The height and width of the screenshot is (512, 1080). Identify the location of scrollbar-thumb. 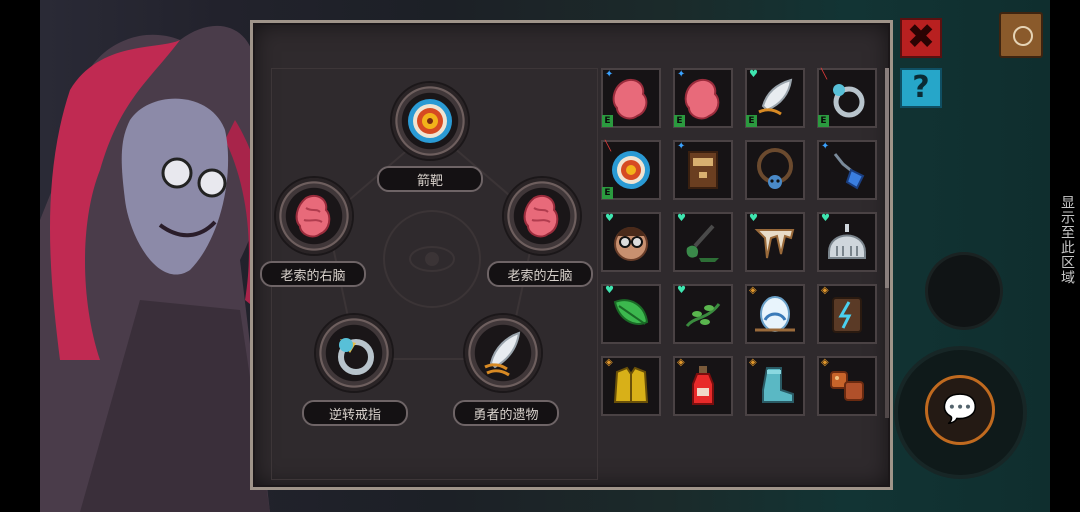
(887, 178).